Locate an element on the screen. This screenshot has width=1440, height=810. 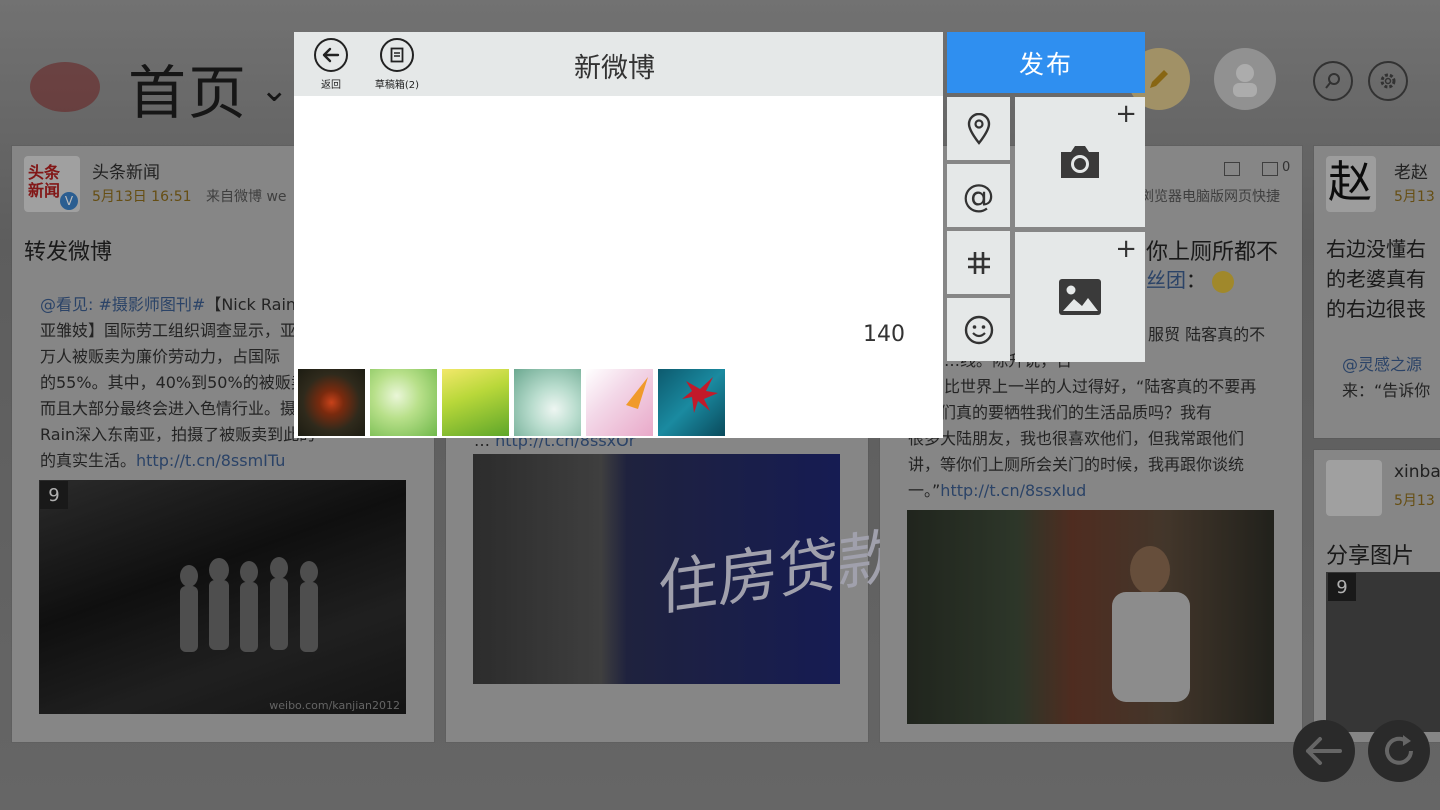
location-pin-icon is located at coordinates (978, 128).